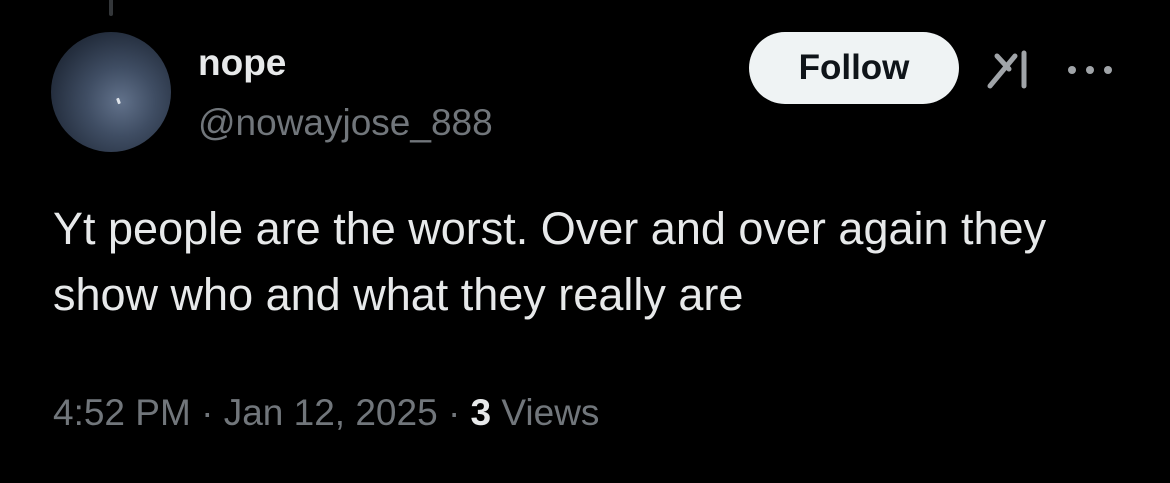  Describe the element at coordinates (122, 412) in the screenshot. I see `tweet-time: 4:52 PM` at that location.